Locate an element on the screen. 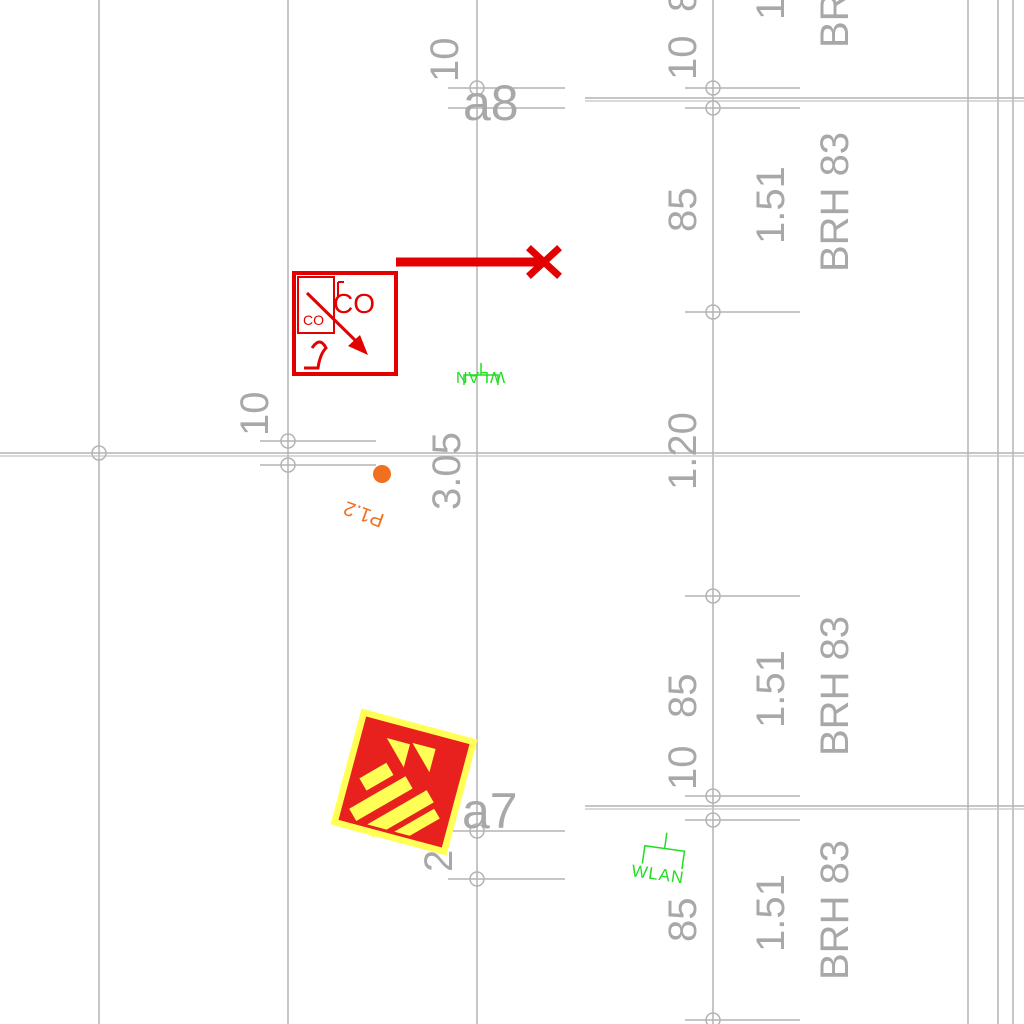 This screenshot has height=1024, width=1024. wlan-access-point-lower: WLAN is located at coordinates (660, 858).